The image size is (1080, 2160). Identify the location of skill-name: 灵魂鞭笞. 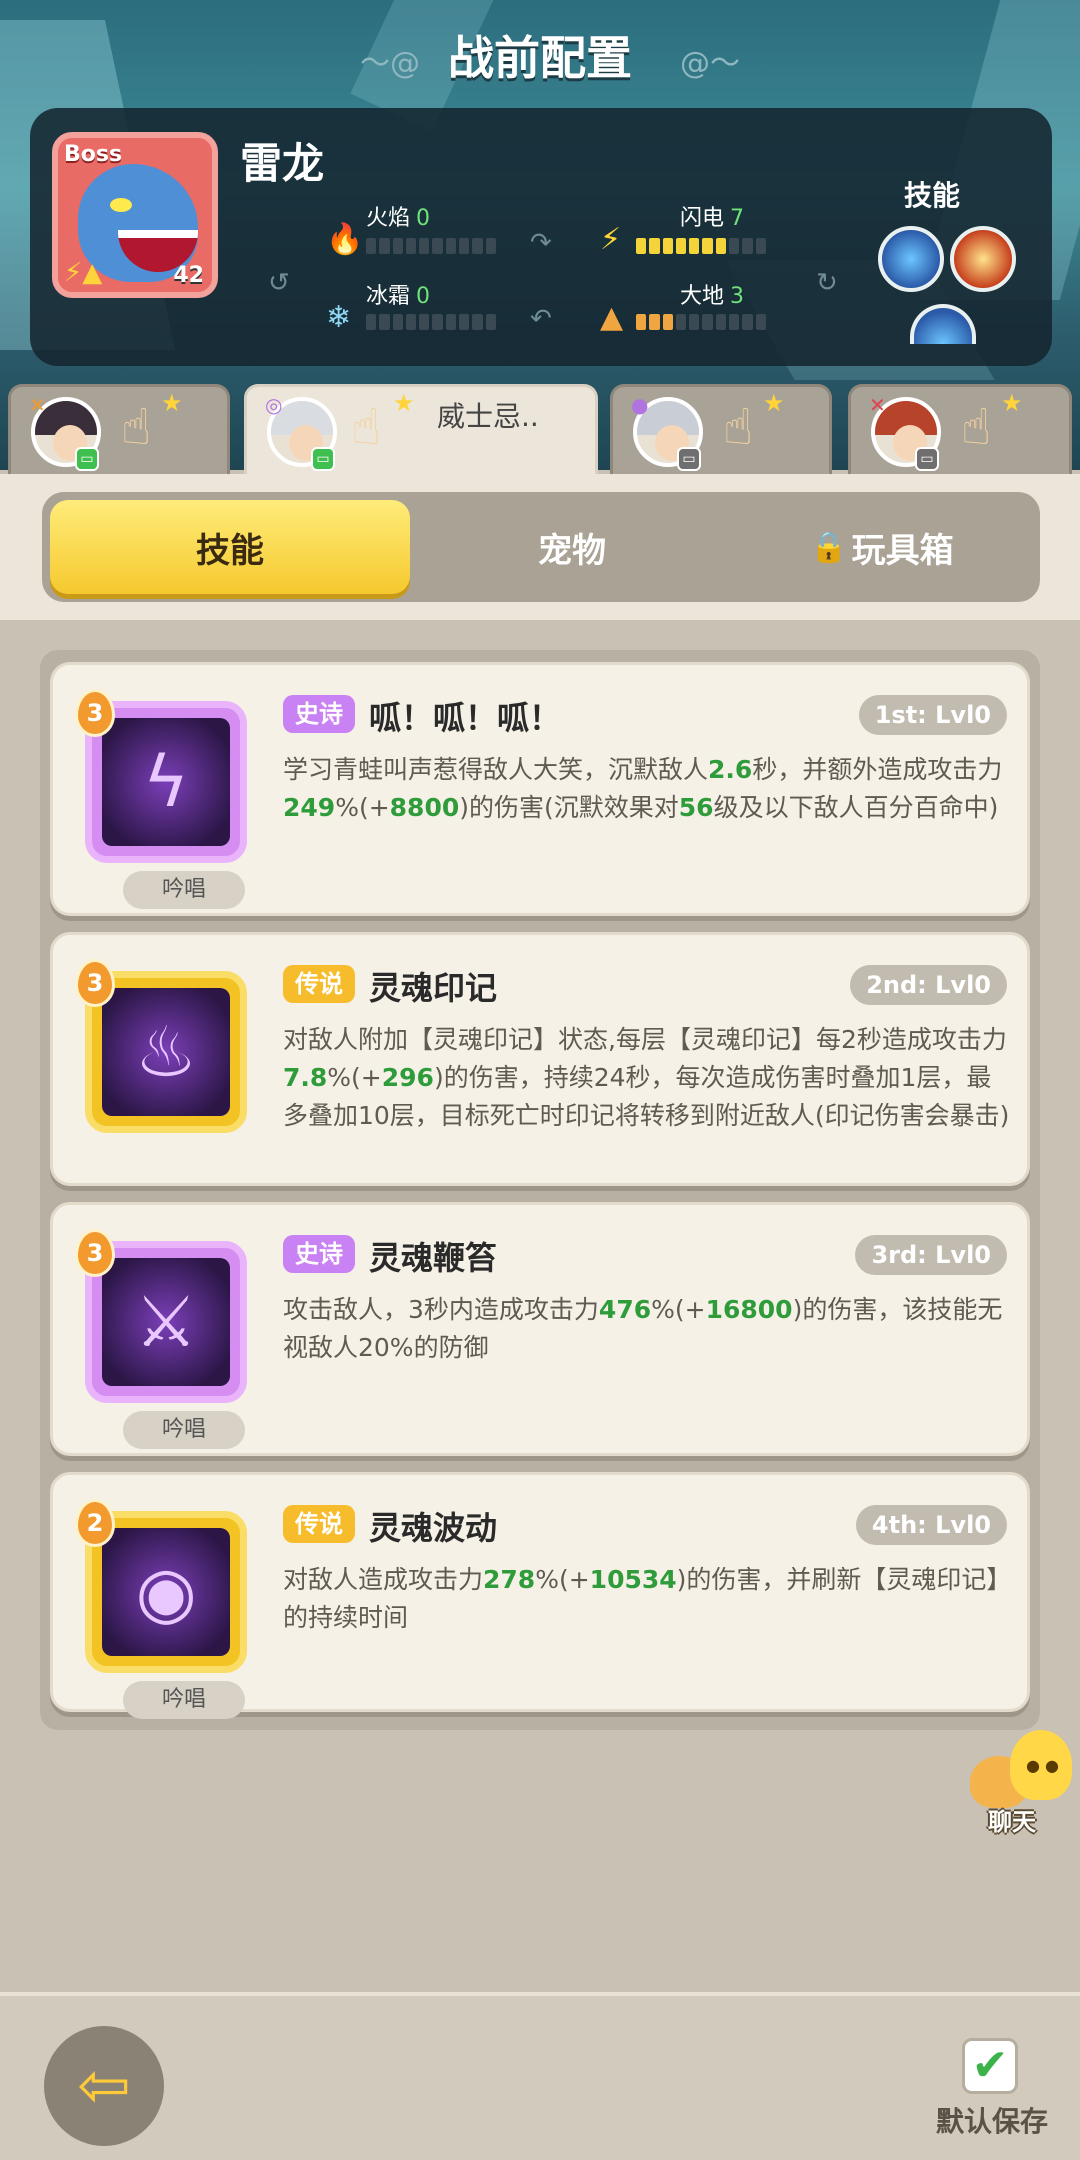
(433, 1258).